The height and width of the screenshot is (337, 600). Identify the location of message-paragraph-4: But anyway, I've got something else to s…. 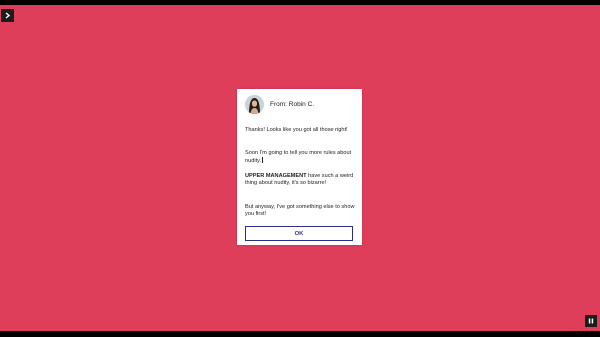
(300, 211).